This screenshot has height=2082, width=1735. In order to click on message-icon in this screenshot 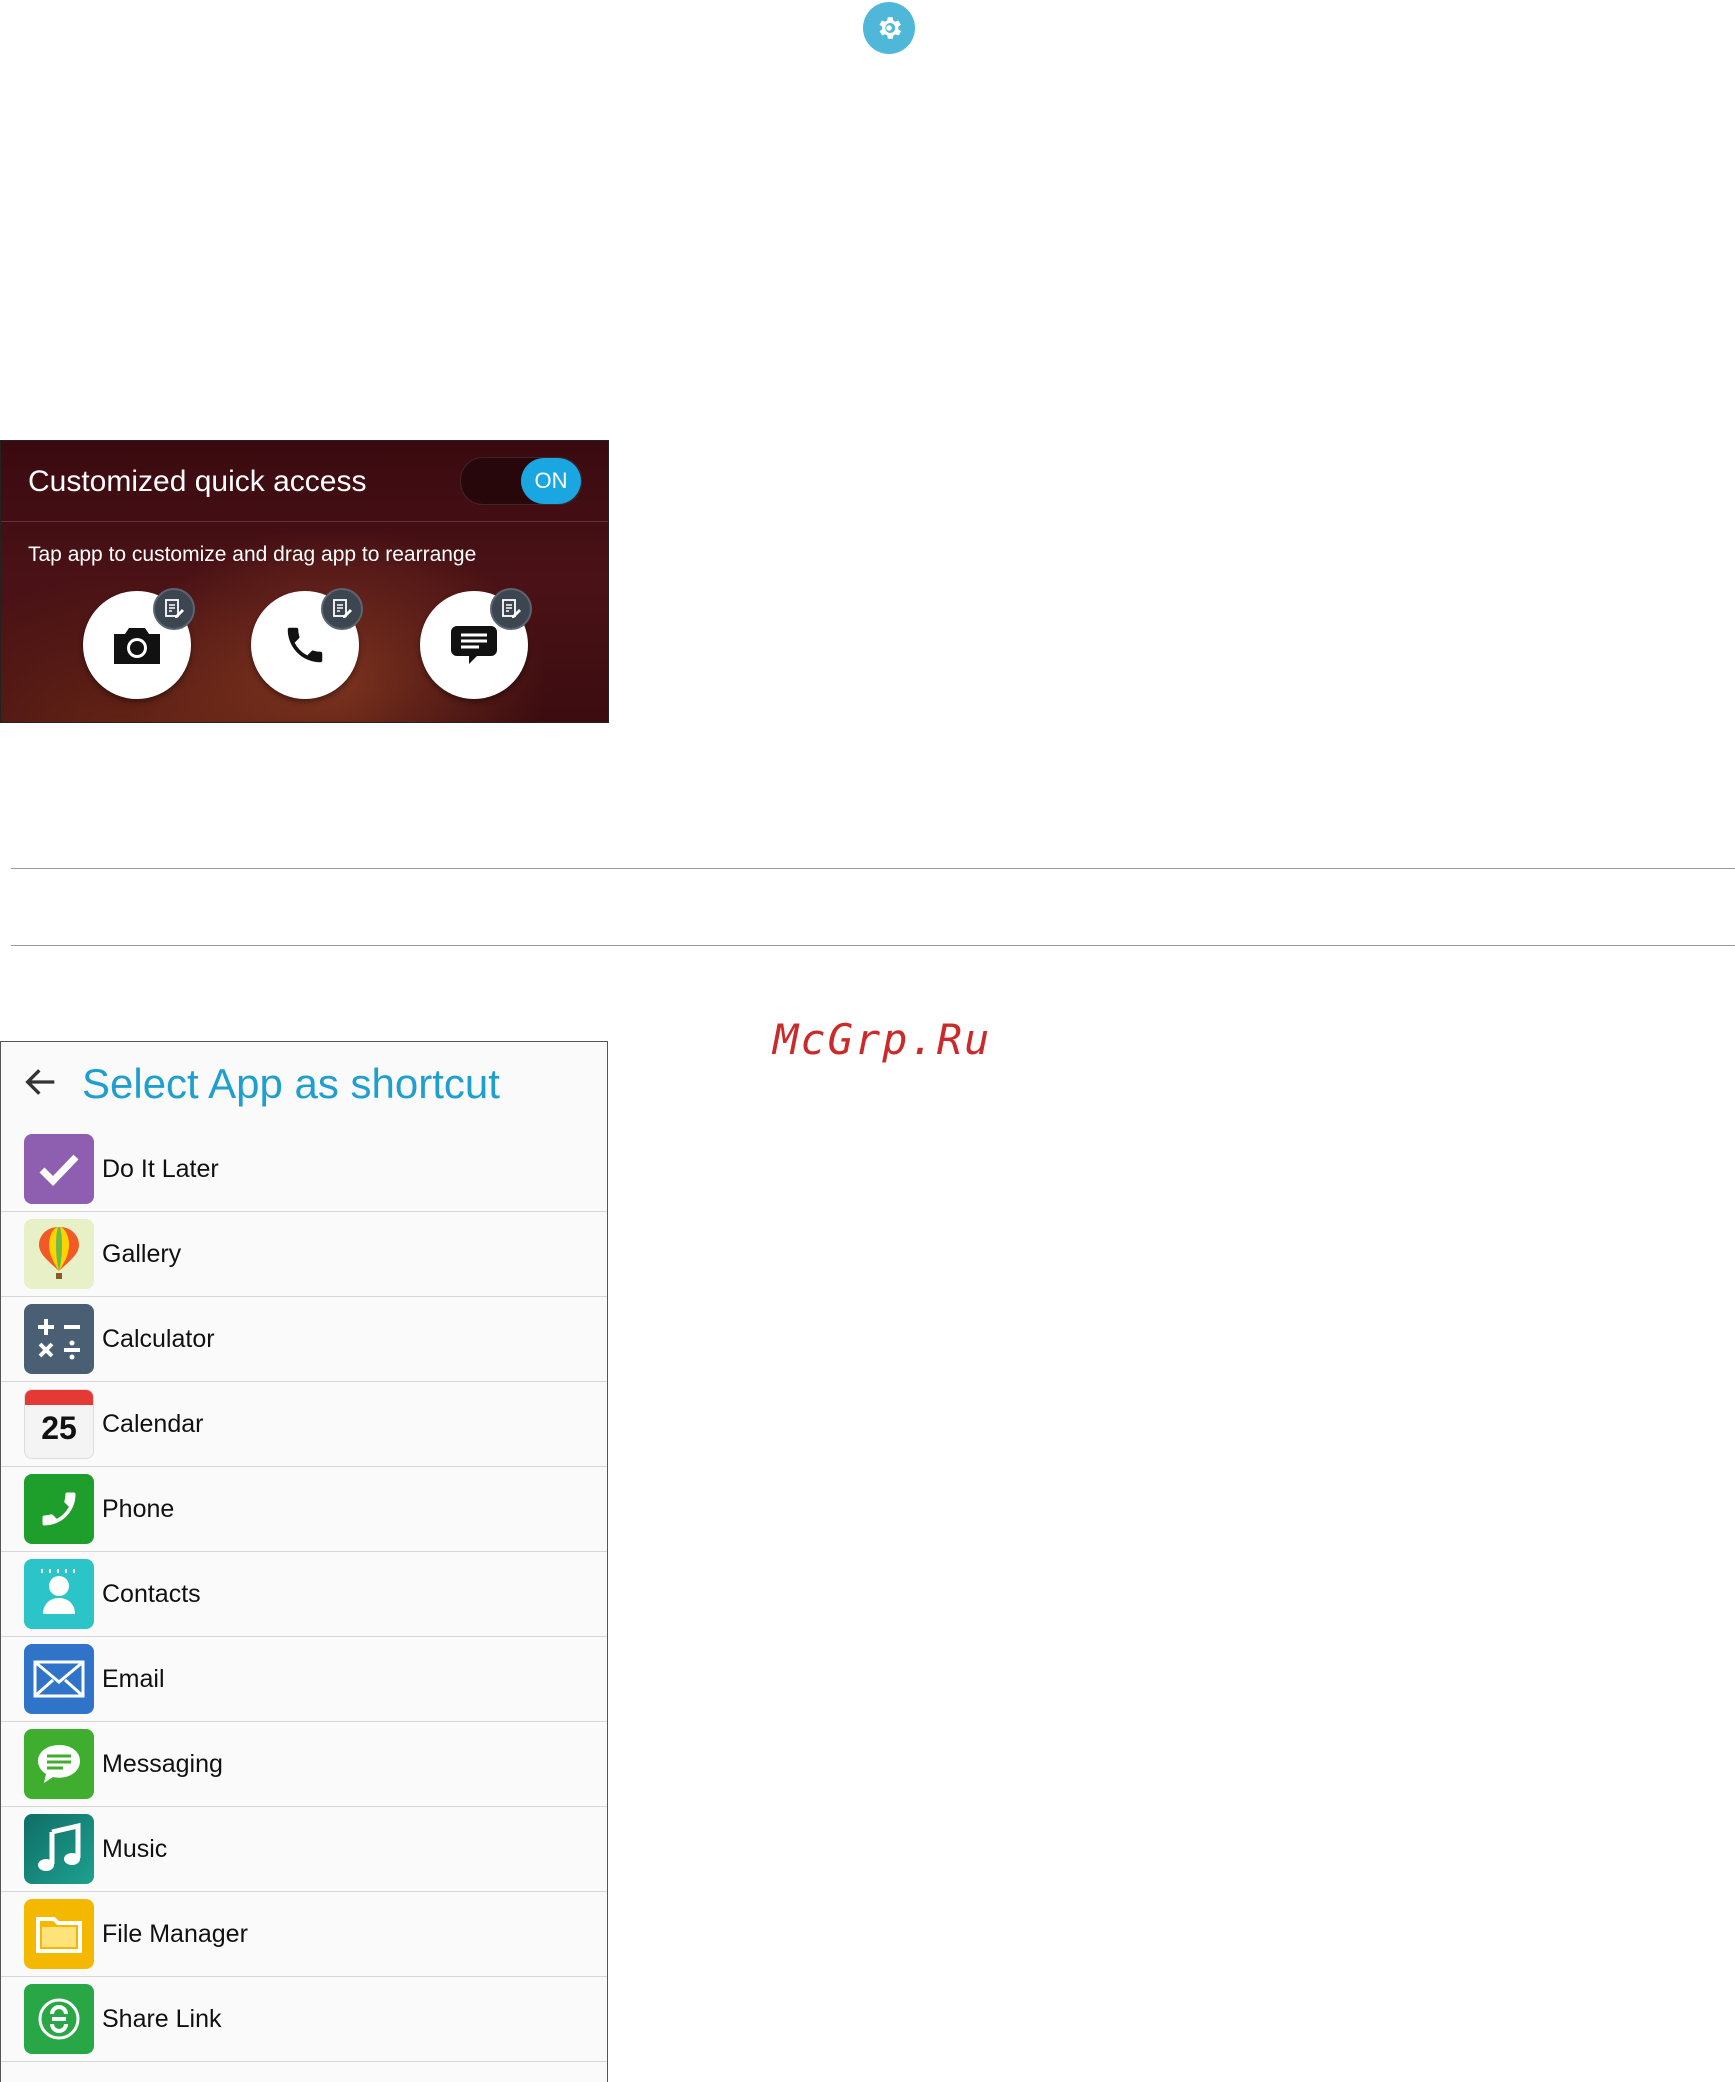, I will do `click(474, 645)`.